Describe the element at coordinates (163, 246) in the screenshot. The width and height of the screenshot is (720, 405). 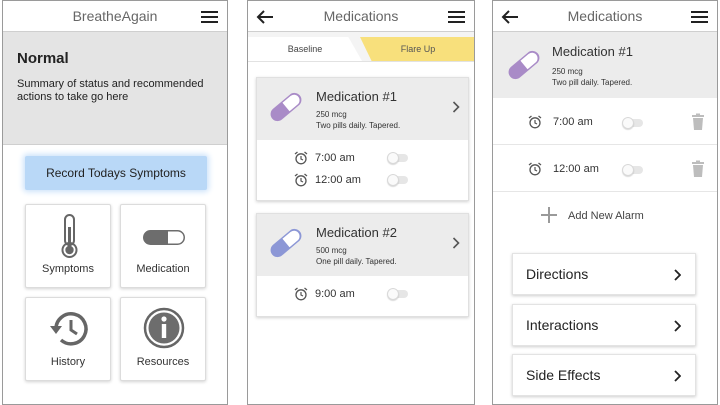
I see `medication-tile: Medication` at that location.